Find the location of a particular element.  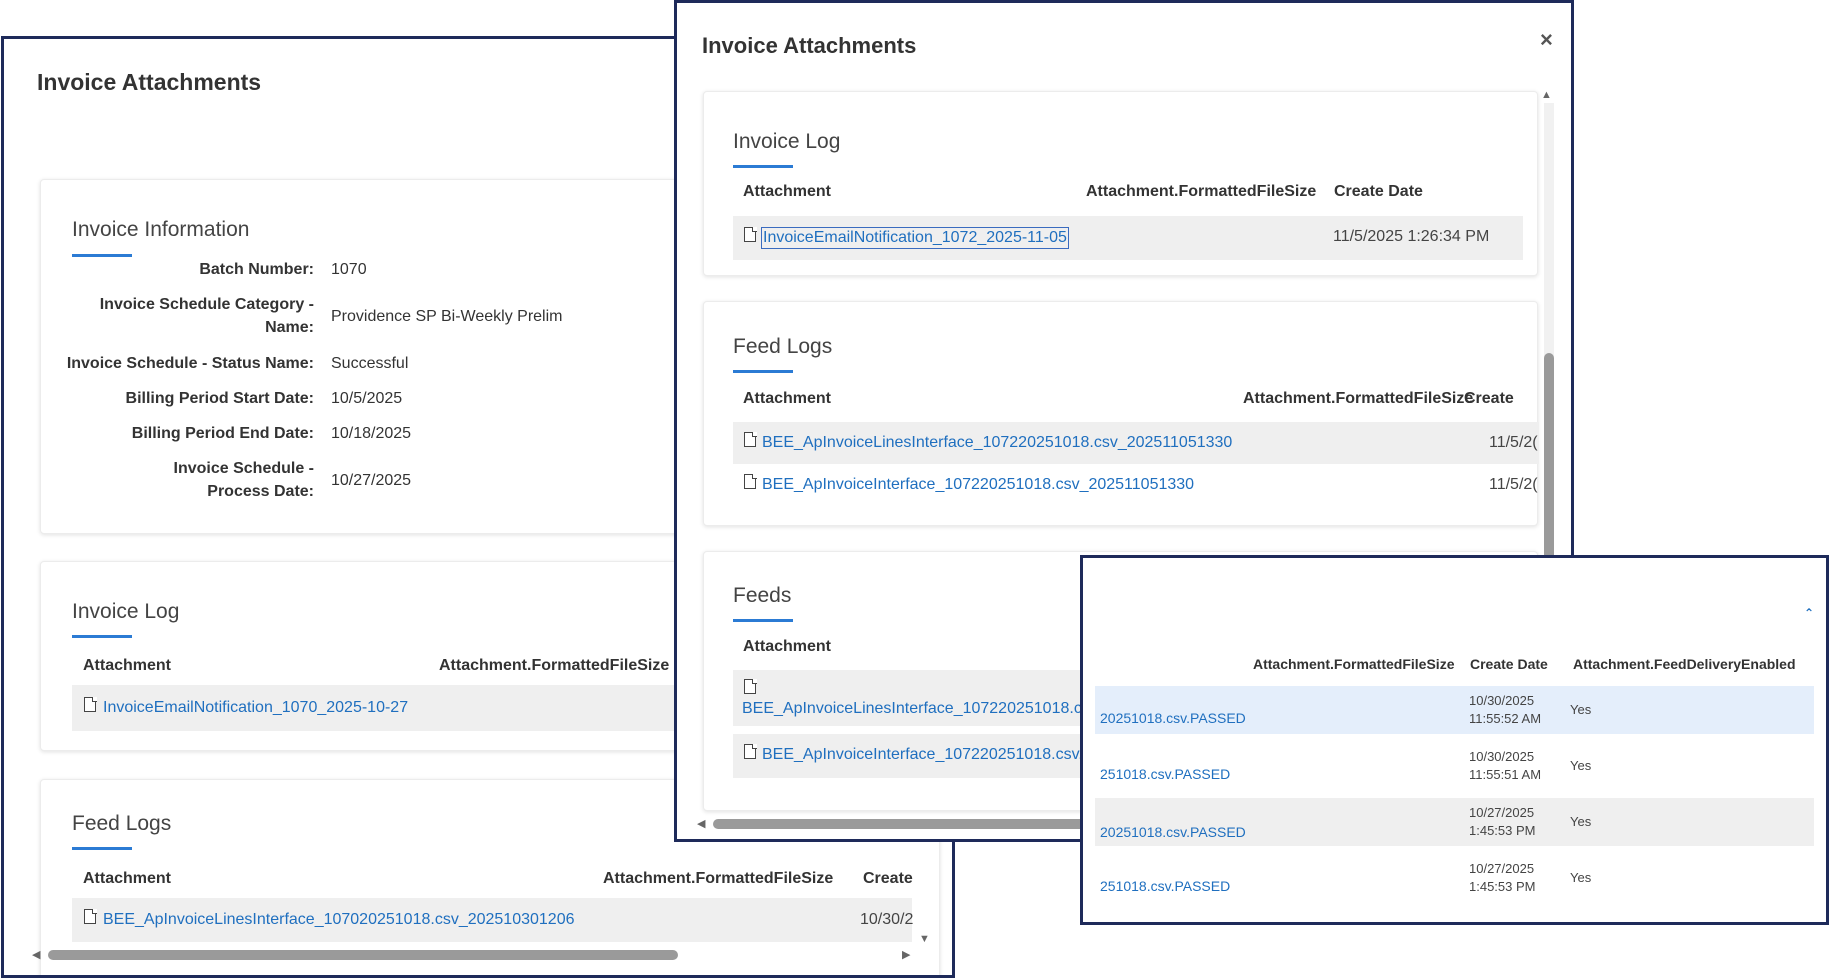

dialog-title: Invoice Attachments is located at coordinates (809, 45).